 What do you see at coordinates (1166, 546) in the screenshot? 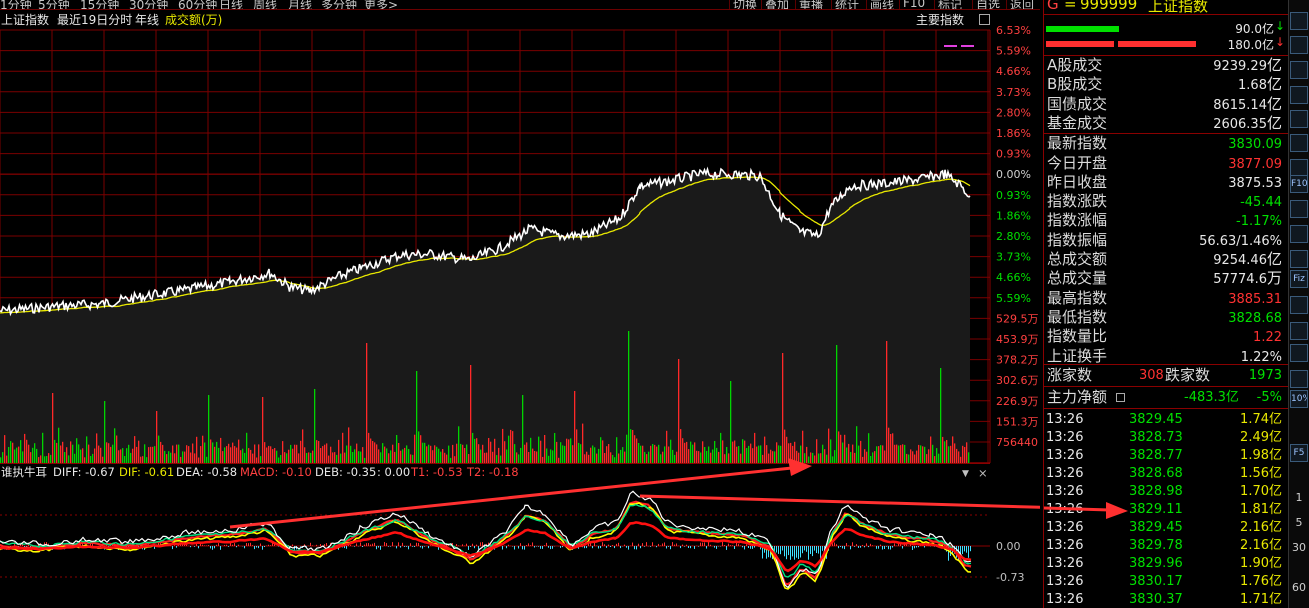
I see `tick-row: 13:26 3829.78 2.16亿` at bounding box center [1166, 546].